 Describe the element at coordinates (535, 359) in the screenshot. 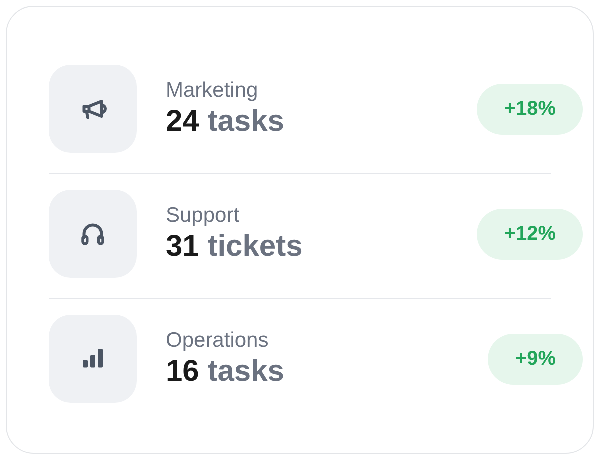

I see `change-badge: +9%` at that location.